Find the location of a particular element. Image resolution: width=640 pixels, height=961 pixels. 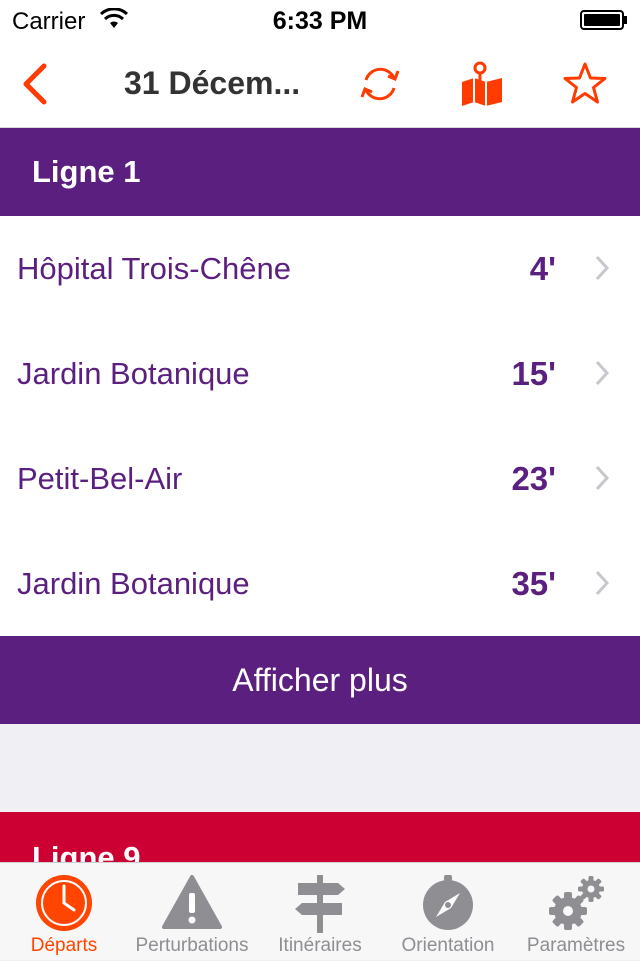

star-icon is located at coordinates (585, 83).